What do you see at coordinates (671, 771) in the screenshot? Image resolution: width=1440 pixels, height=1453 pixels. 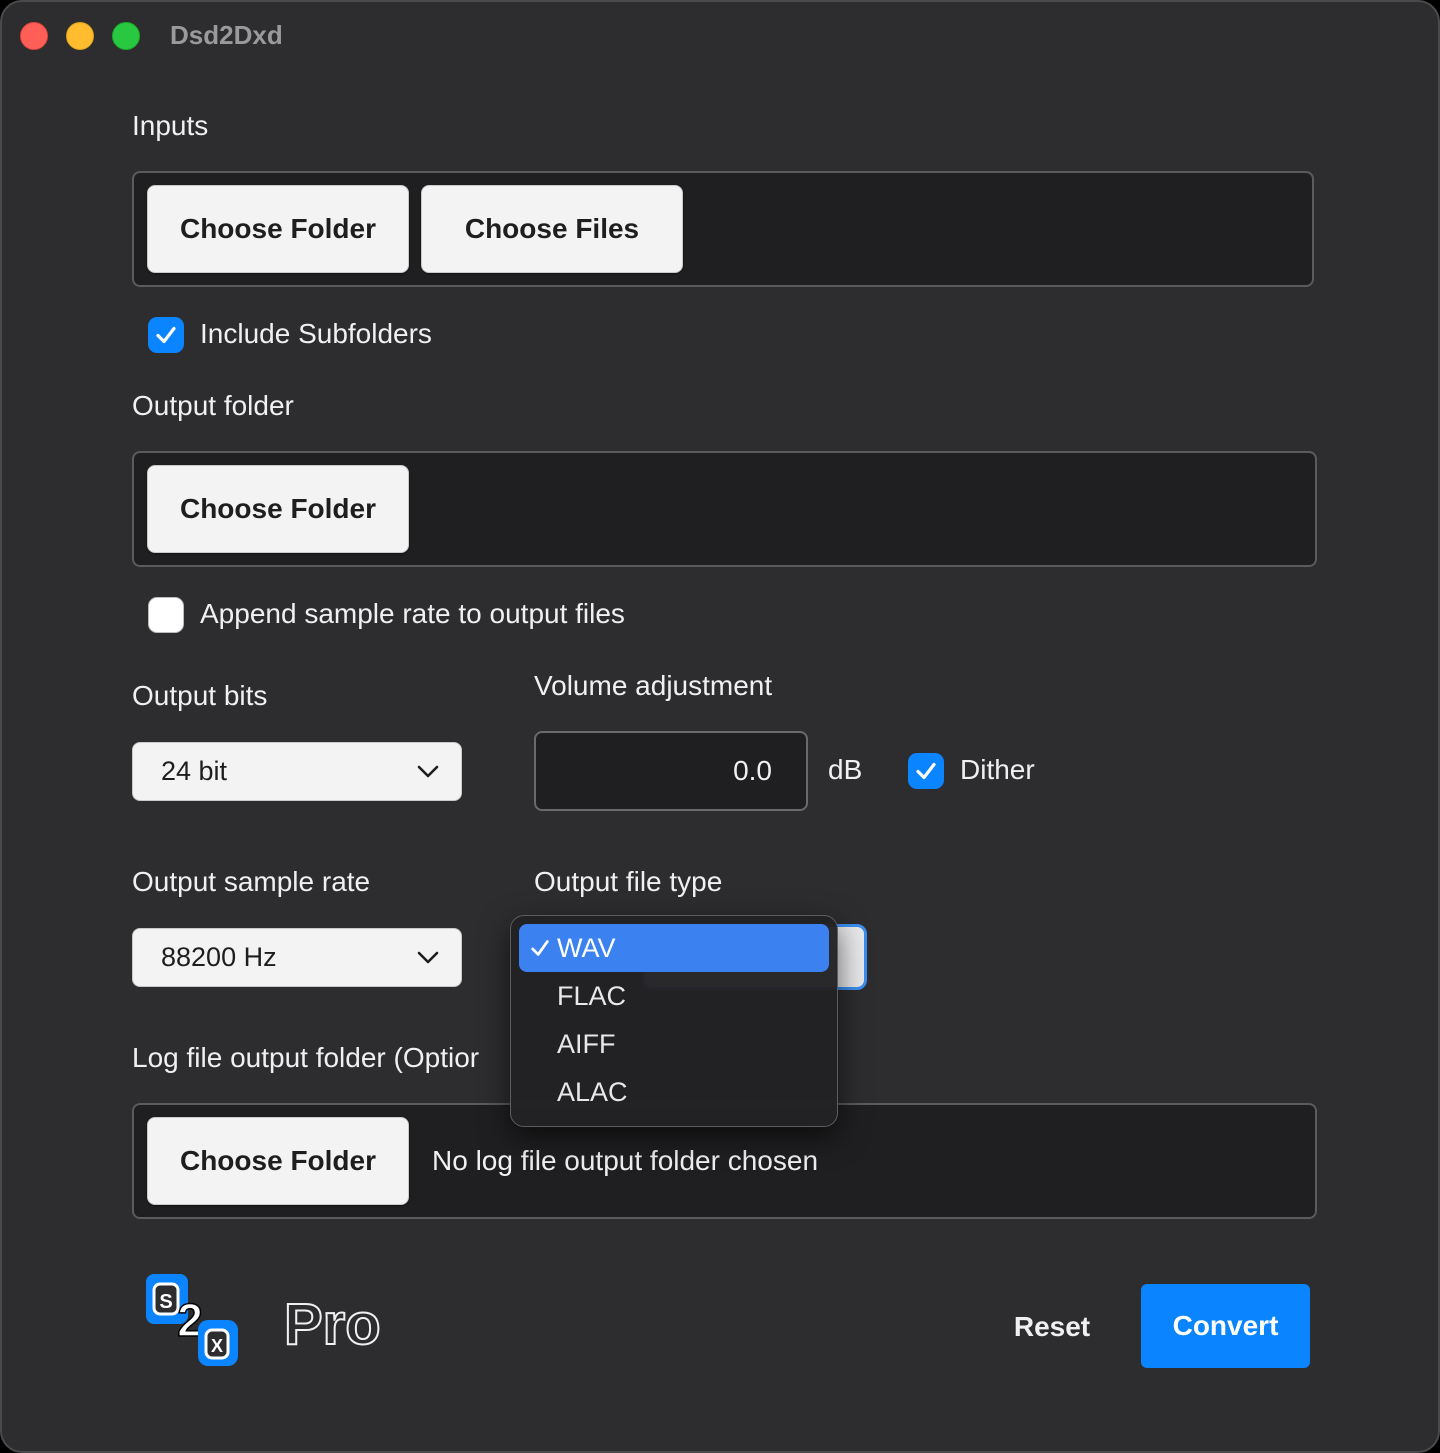 I see `volume-input: 0.0` at bounding box center [671, 771].